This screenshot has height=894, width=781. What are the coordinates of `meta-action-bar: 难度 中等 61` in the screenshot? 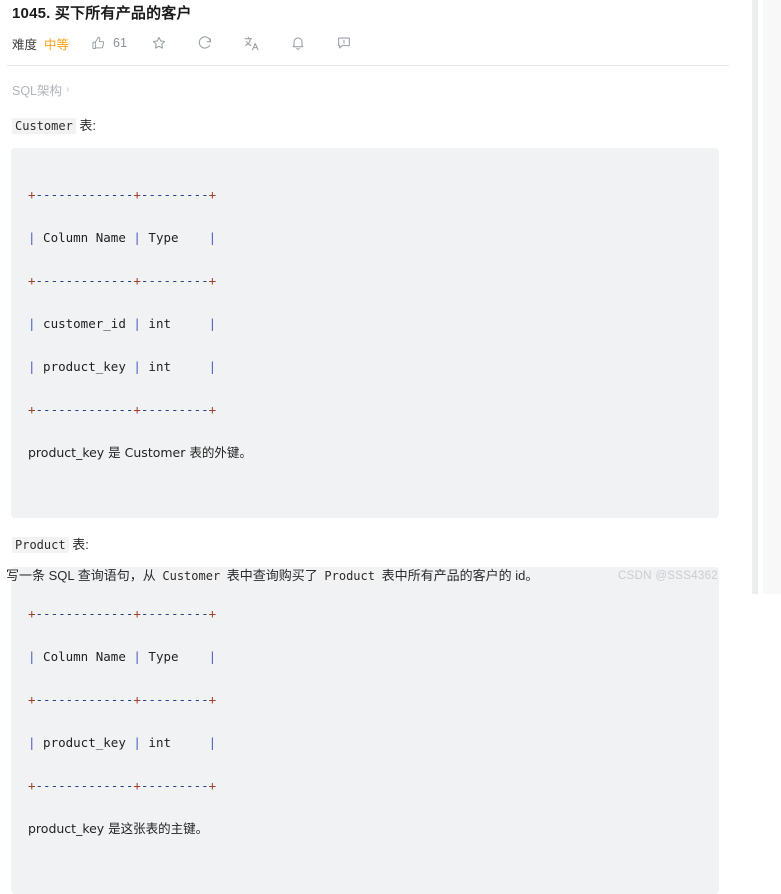 It's located at (374, 40).